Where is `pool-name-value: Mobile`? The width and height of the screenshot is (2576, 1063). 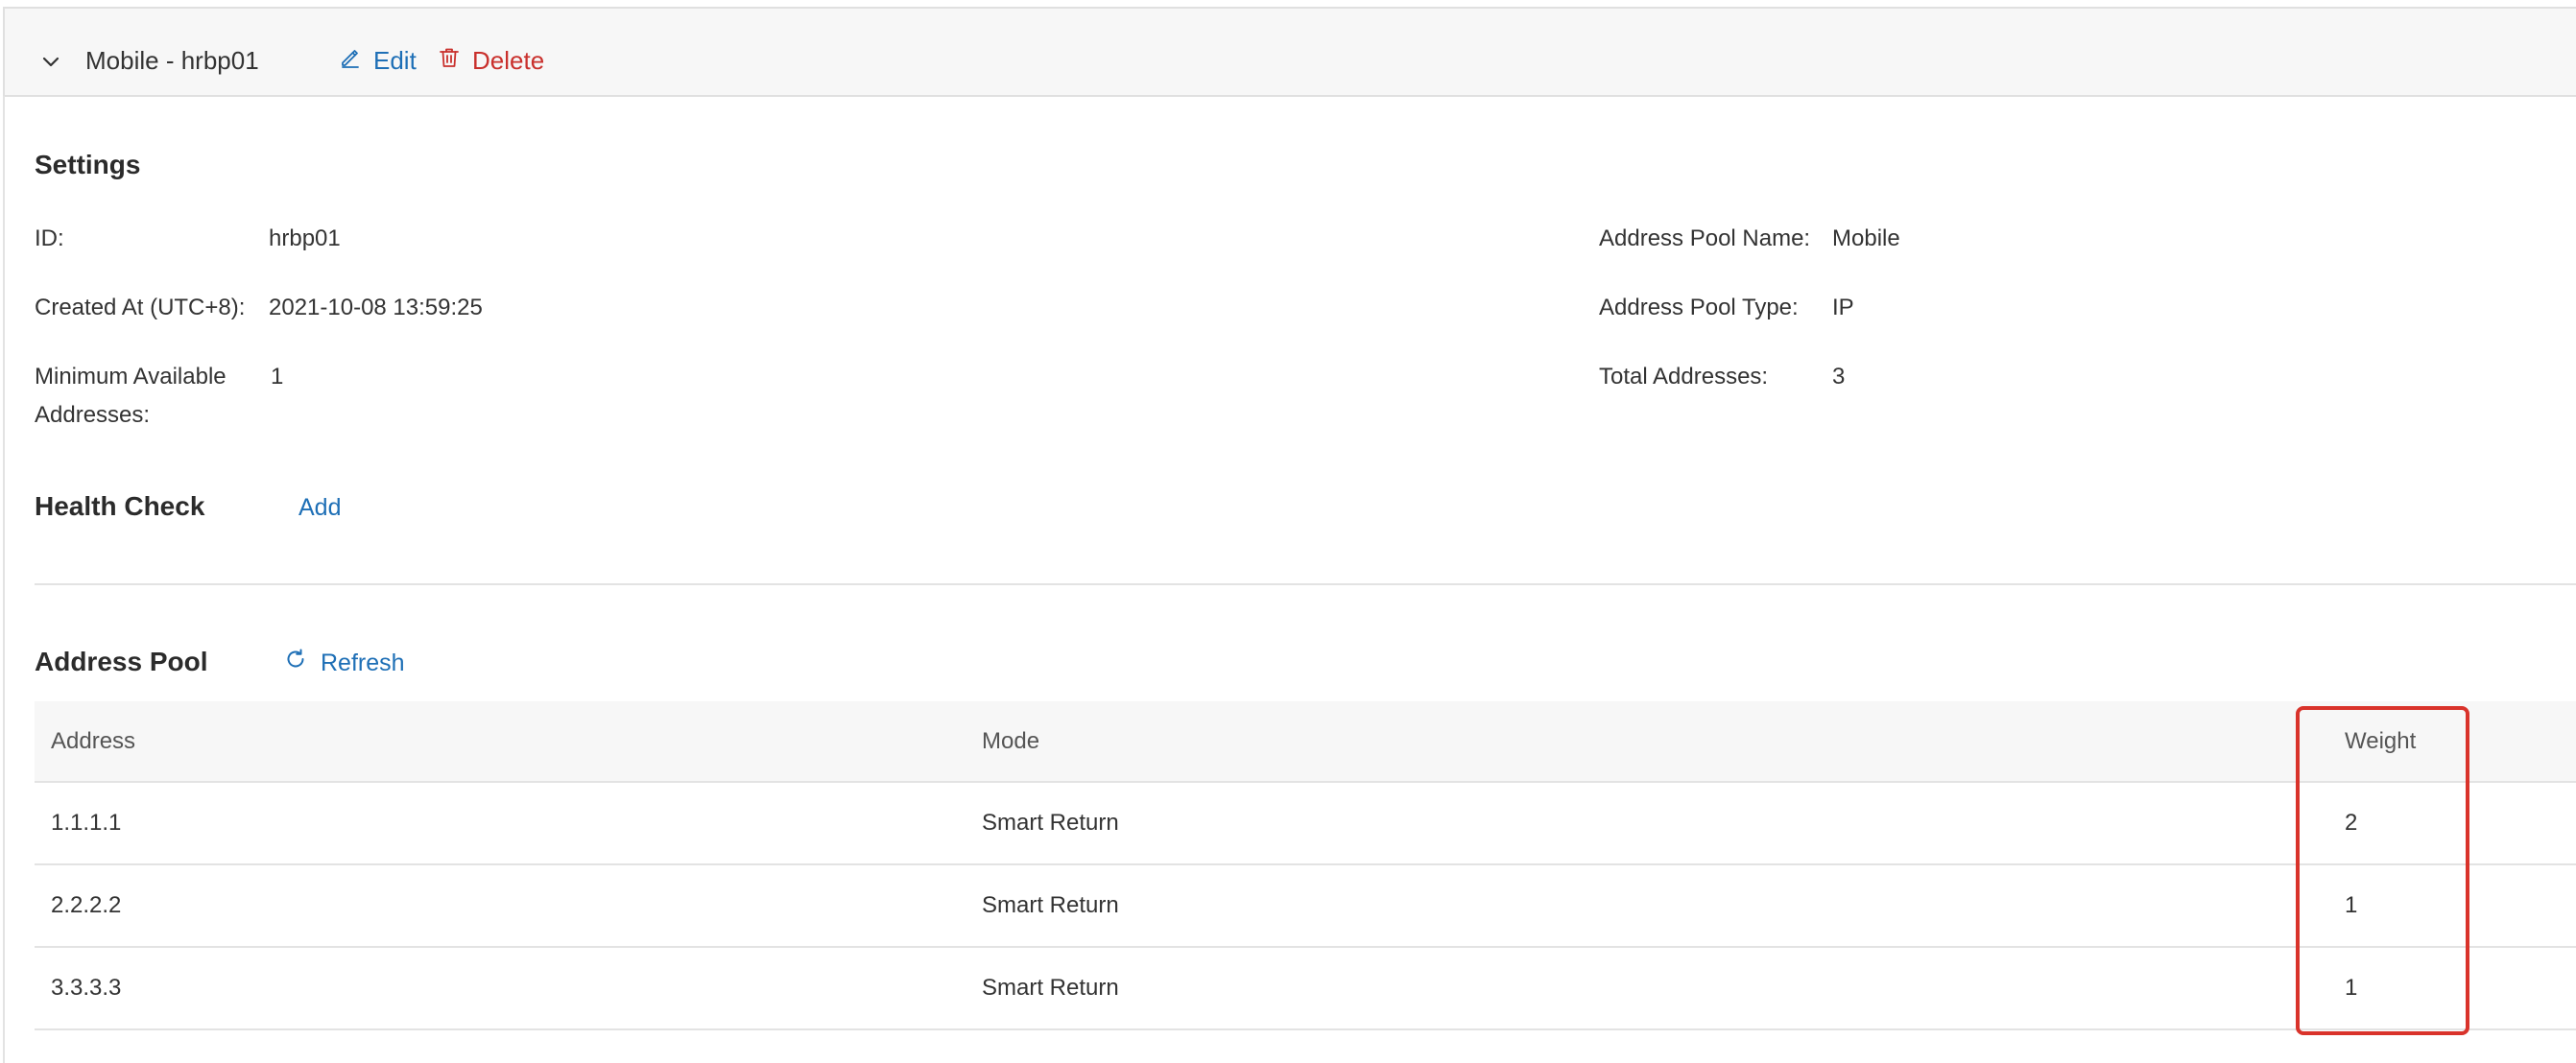
pool-name-value: Mobile is located at coordinates (1866, 238).